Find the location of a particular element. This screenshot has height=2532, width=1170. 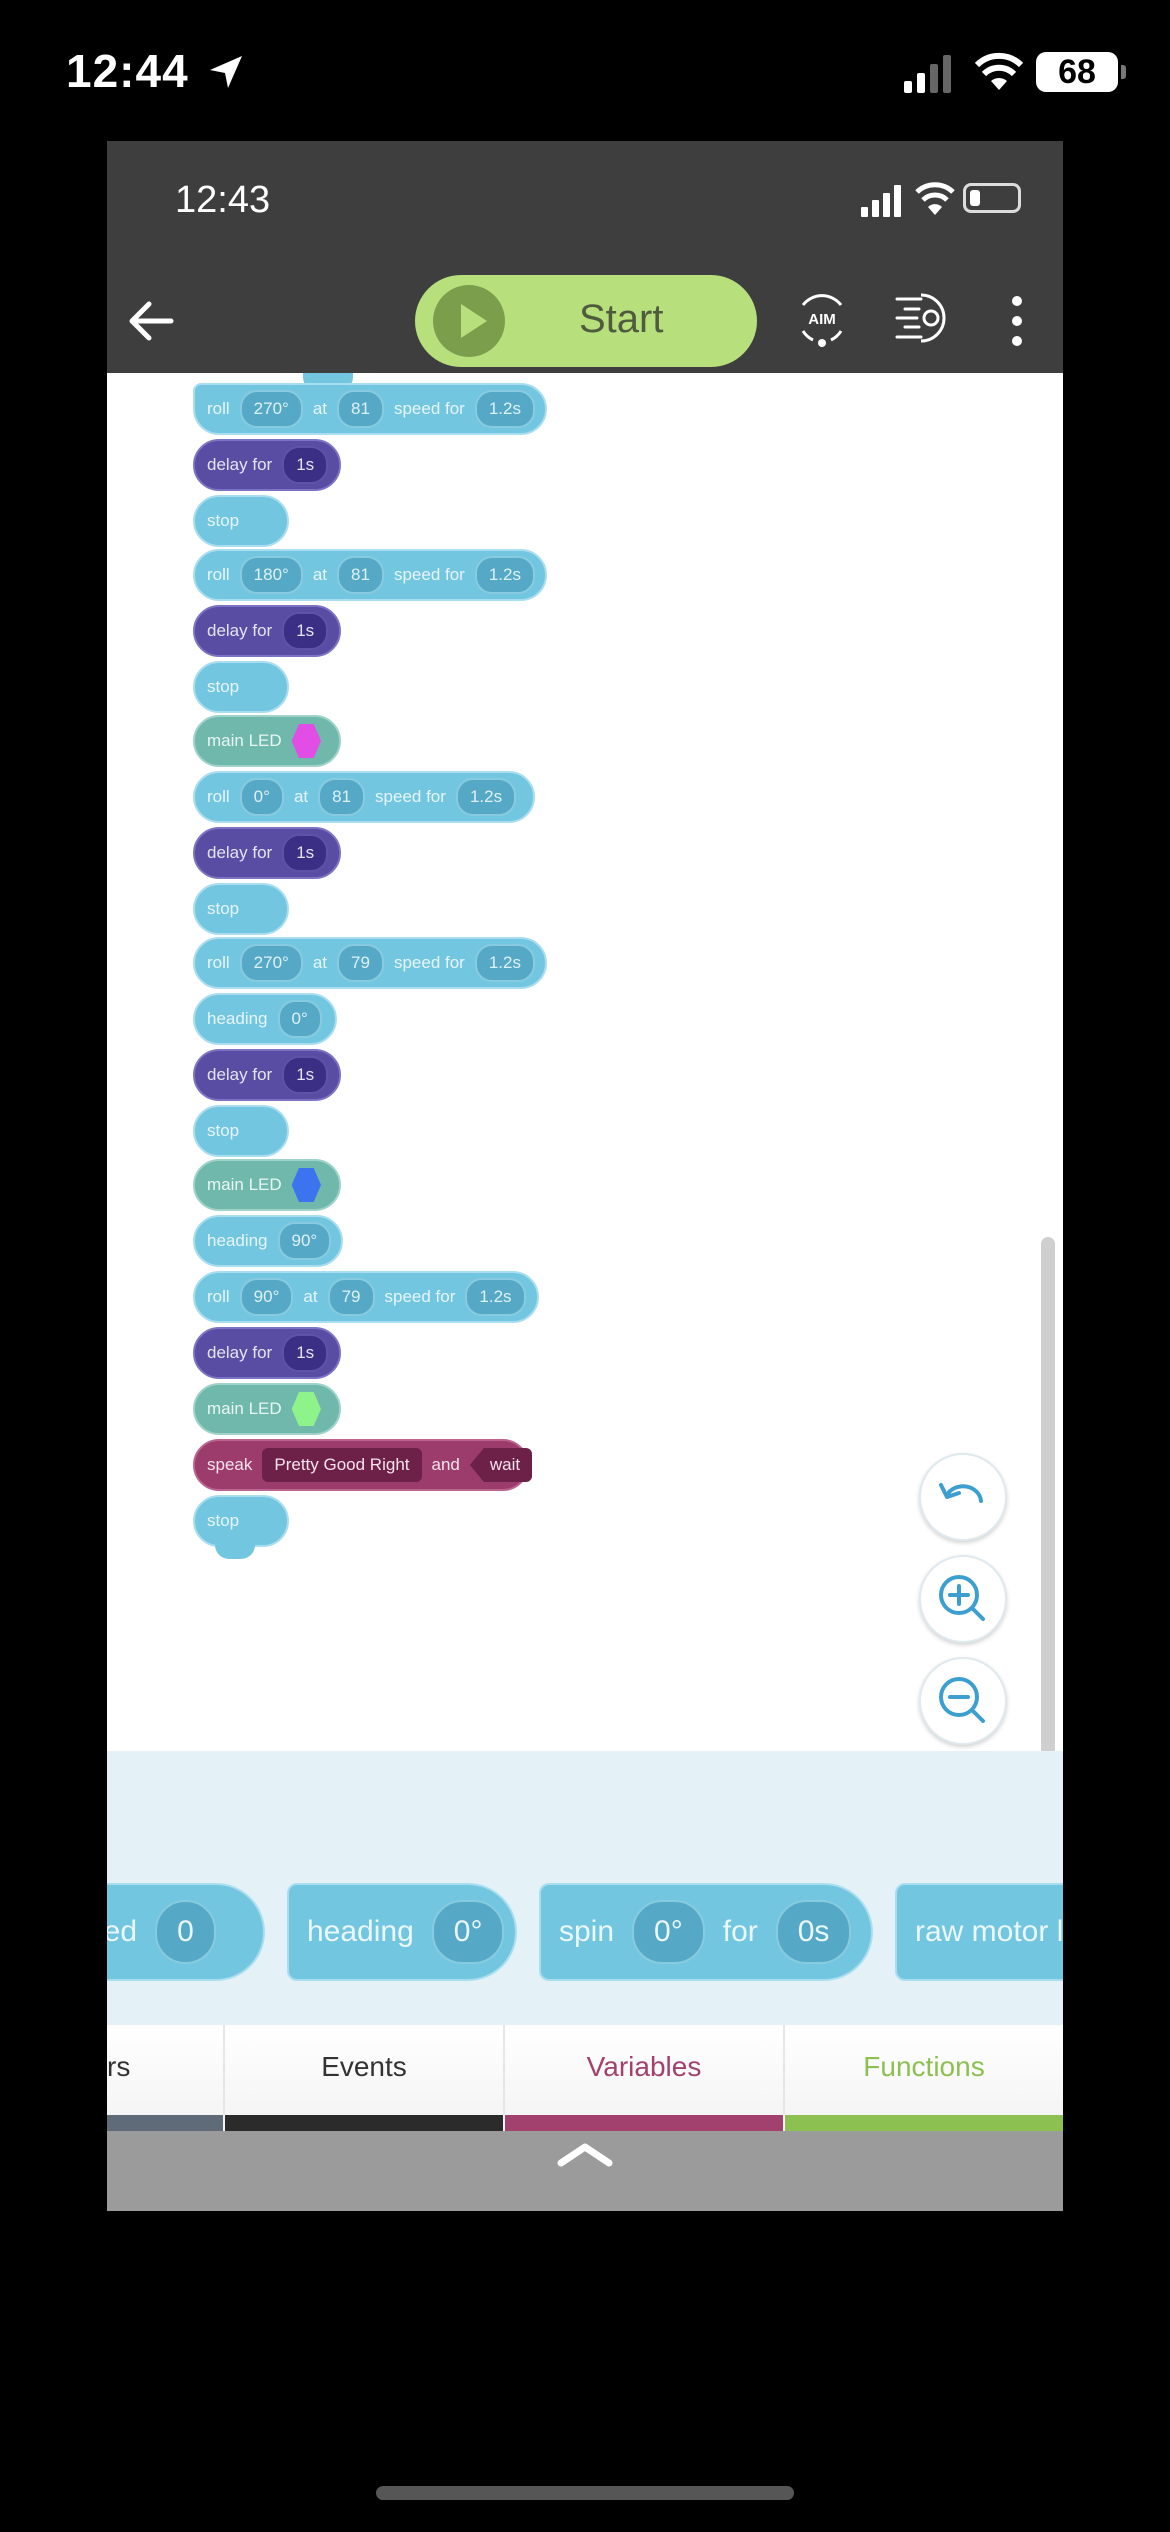

block-label: main LED is located at coordinates (244, 1408).